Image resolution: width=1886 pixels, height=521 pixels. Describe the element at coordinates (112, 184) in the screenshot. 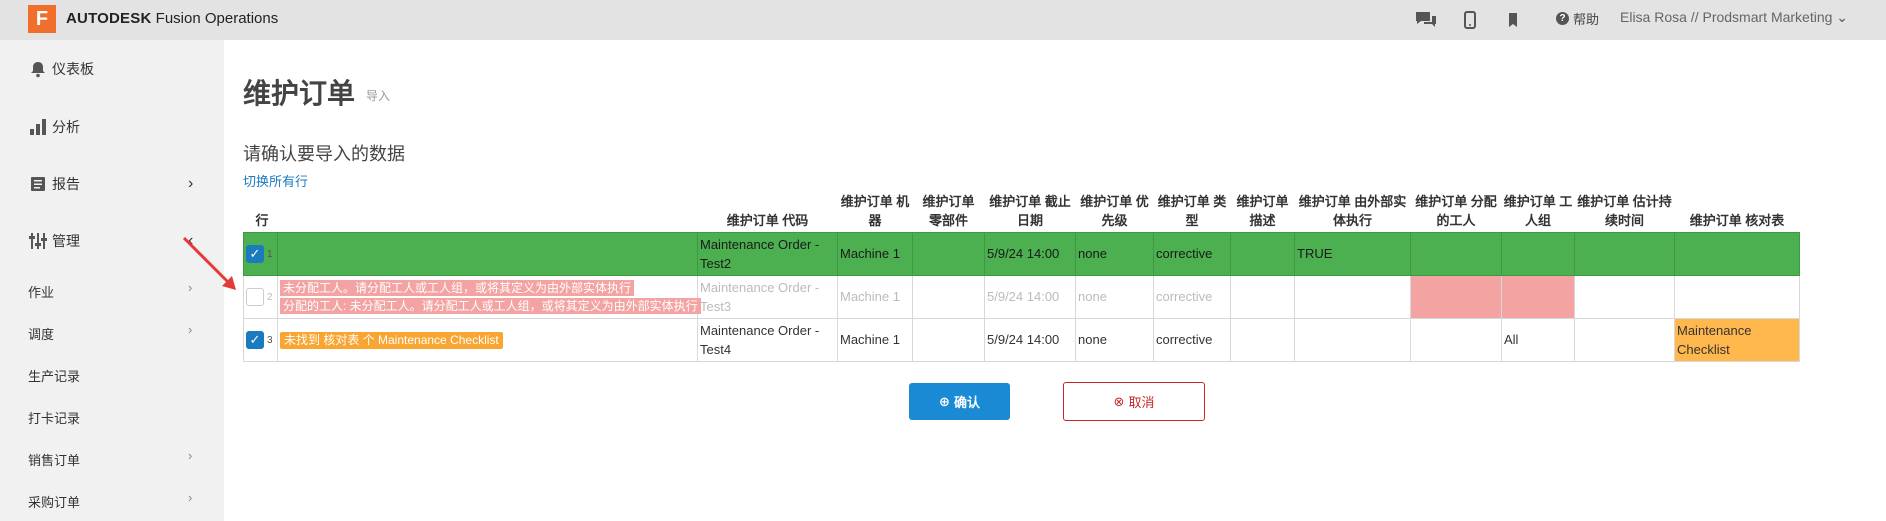

I see `sidebar-item-reports: 报告 ›` at that location.